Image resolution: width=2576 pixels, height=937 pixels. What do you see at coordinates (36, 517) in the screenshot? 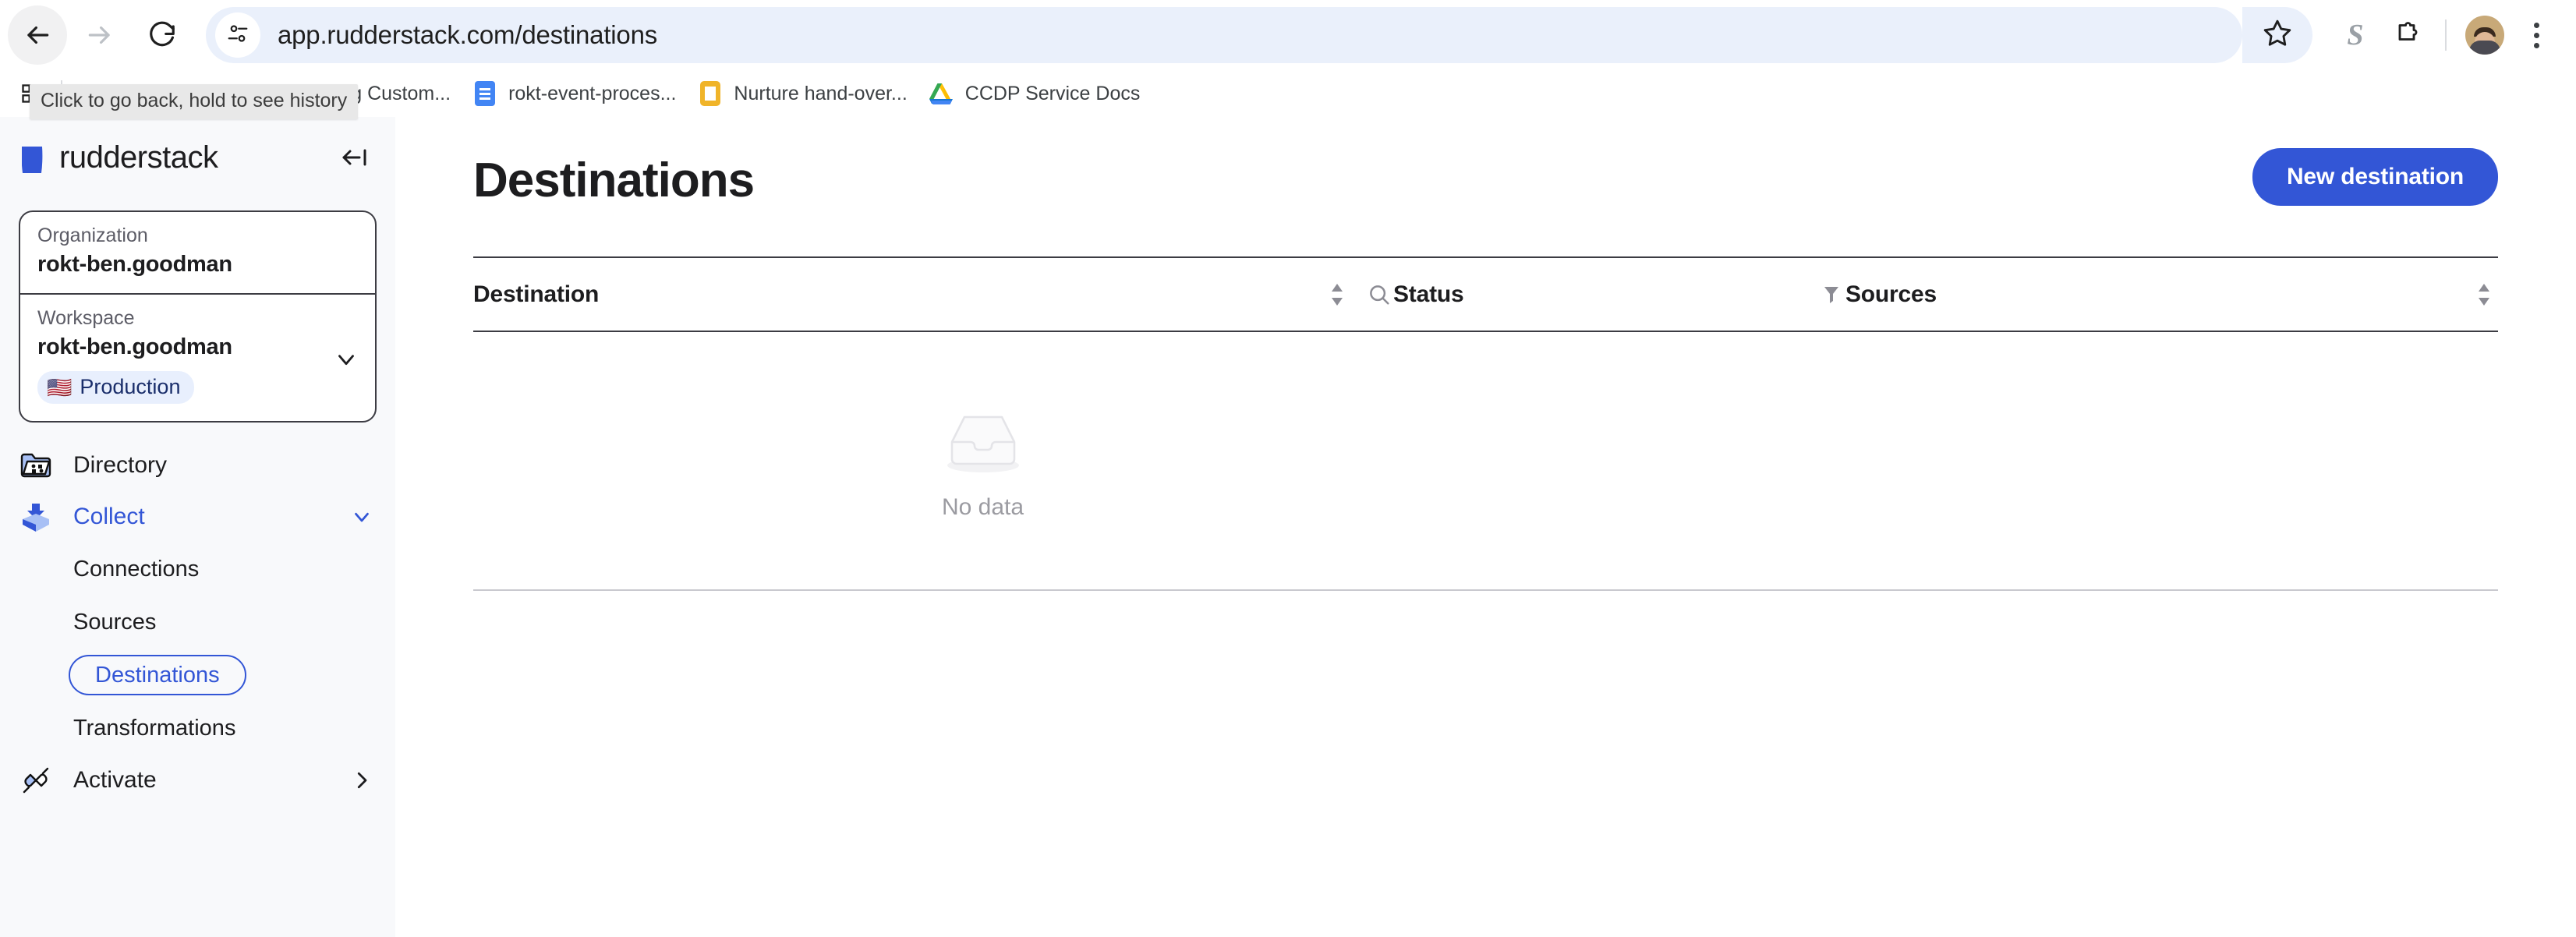
I see `collect-inbox-icon` at bounding box center [36, 517].